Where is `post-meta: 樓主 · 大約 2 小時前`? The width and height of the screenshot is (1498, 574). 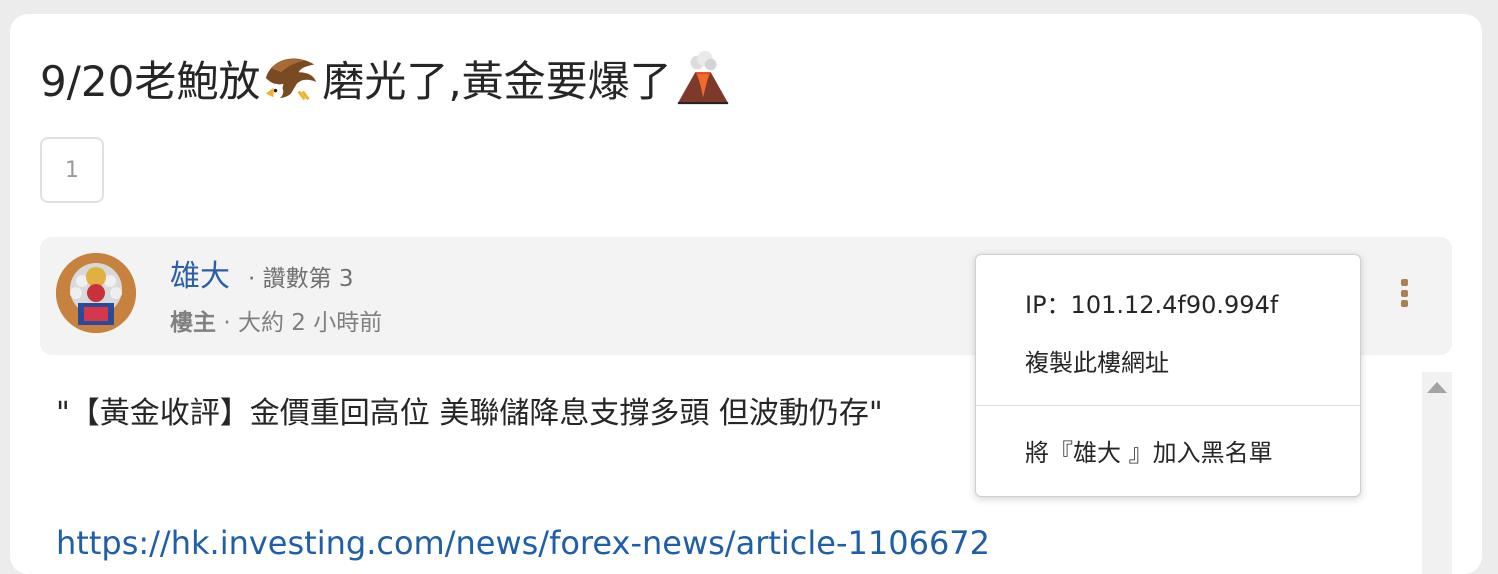 post-meta: 樓主 · 大約 2 小時前 is located at coordinates (276, 320).